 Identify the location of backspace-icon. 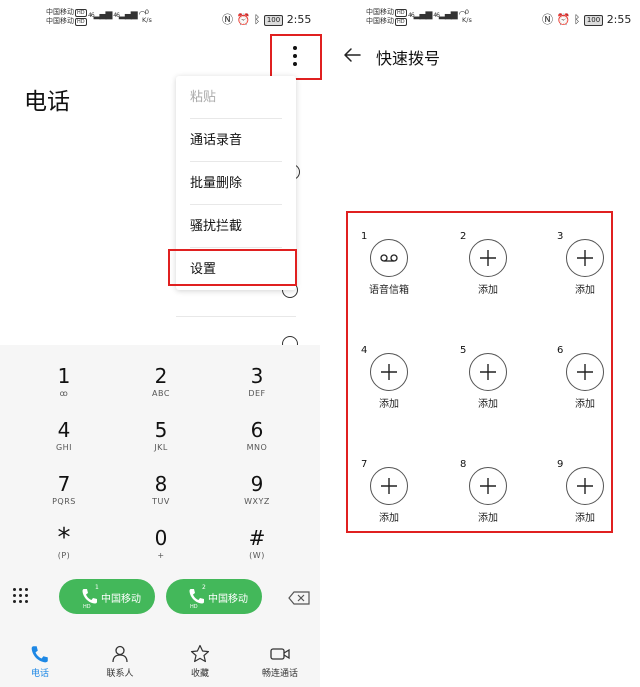
(299, 597).